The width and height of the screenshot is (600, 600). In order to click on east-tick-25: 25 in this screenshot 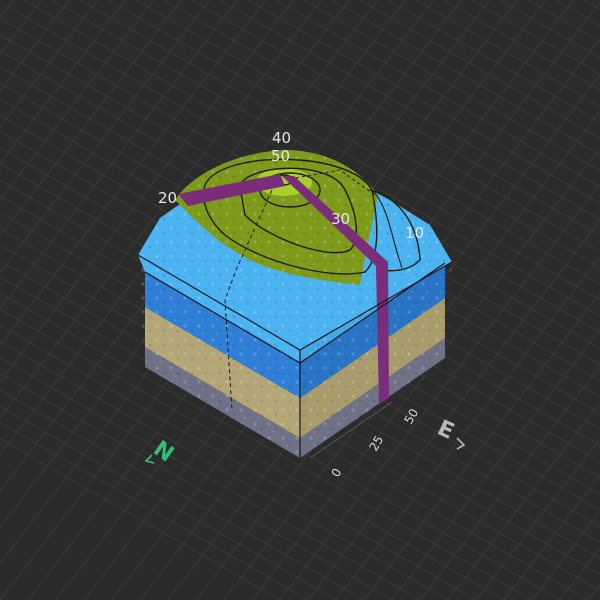, I will do `click(376, 443)`.